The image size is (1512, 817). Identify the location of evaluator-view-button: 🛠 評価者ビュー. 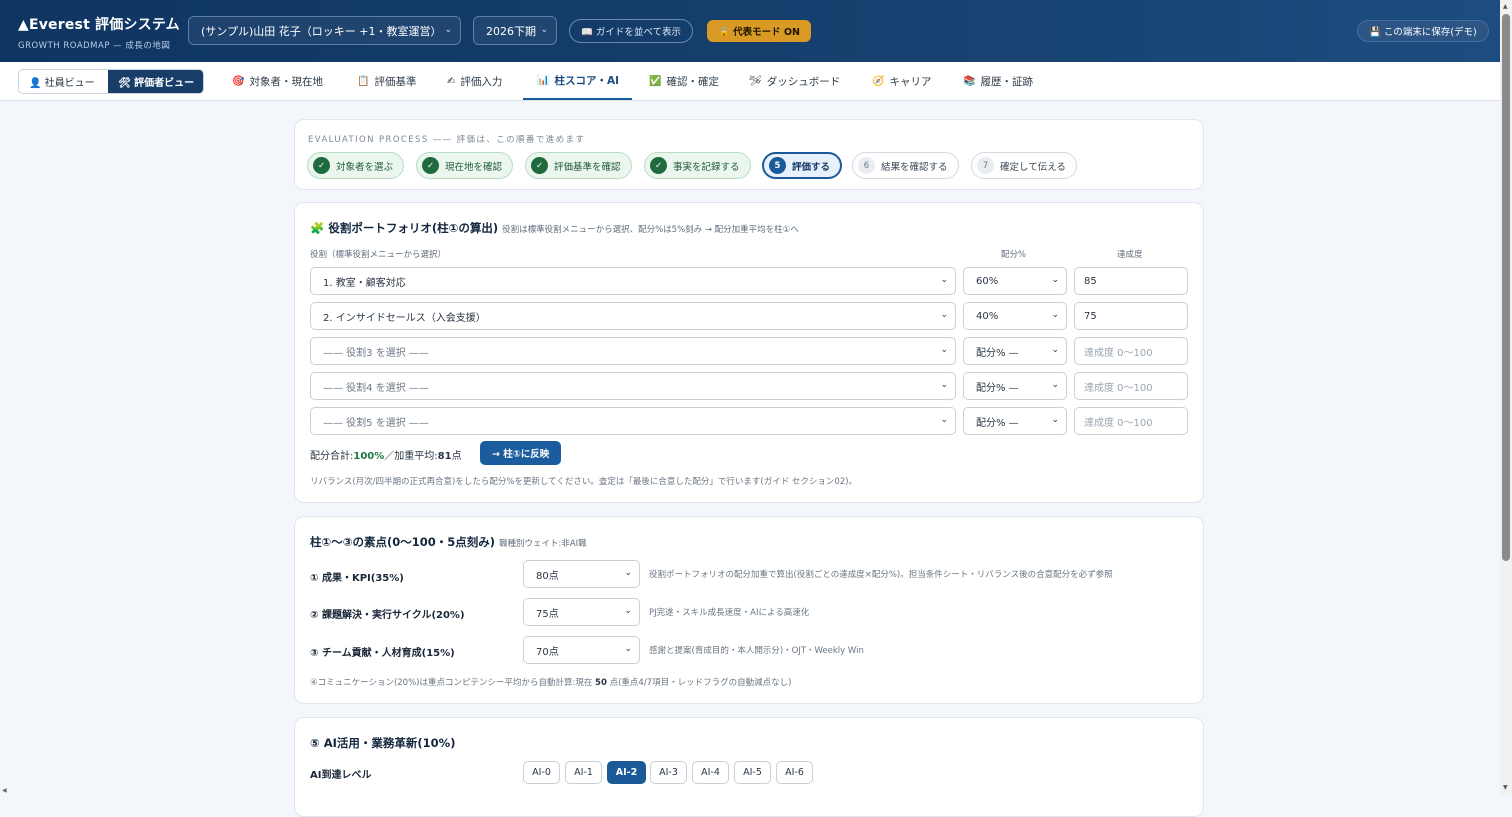
(155, 81).